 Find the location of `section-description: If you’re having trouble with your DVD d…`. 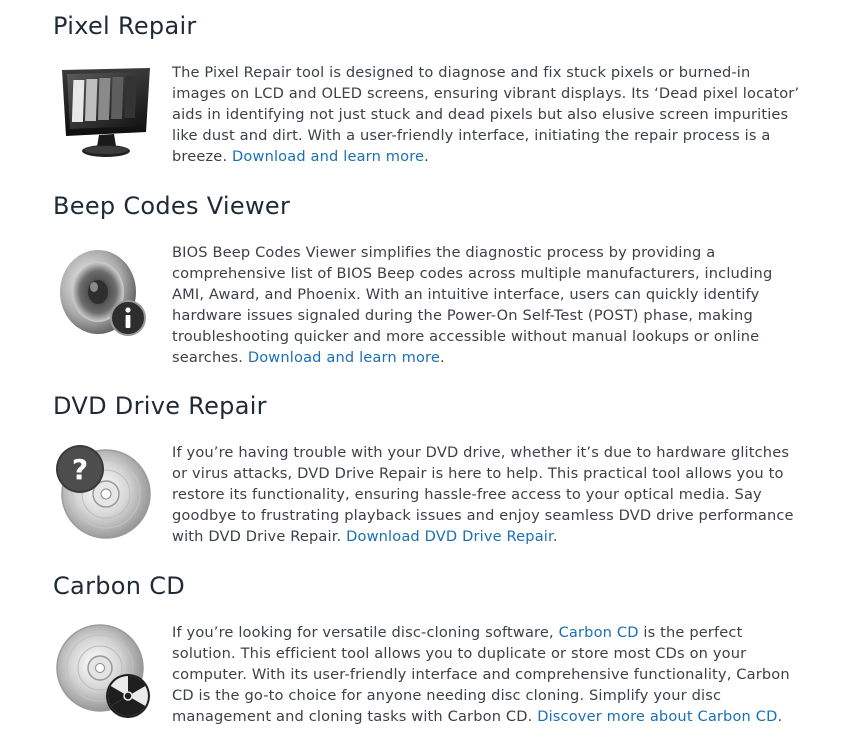

section-description: If you’re having trouble with your DVD d… is located at coordinates (483, 494).